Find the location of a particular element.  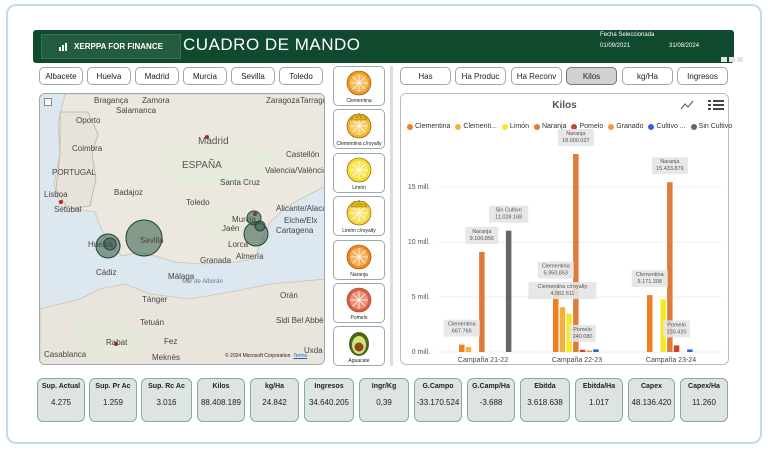

data-label-line: Naranja is located at coordinates (482, 232).